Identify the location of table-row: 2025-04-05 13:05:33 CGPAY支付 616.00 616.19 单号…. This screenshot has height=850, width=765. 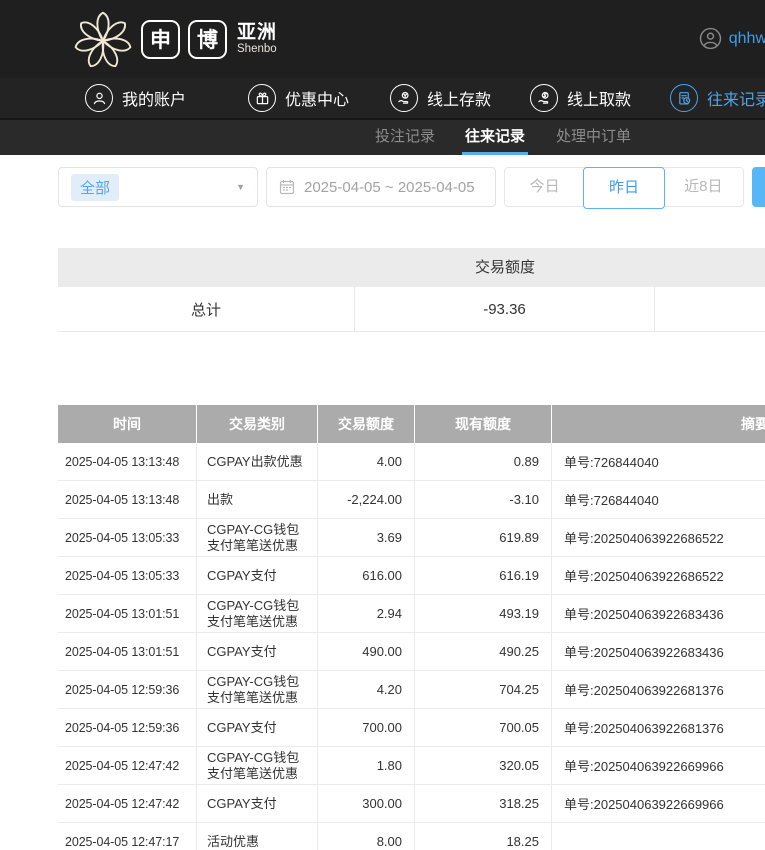
(411, 576).